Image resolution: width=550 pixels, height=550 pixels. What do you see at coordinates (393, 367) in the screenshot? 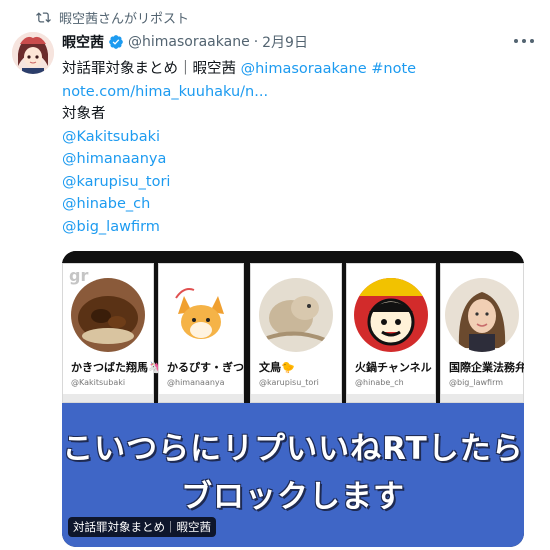
I see `card-name: 火鍋チャンネル` at bounding box center [393, 367].